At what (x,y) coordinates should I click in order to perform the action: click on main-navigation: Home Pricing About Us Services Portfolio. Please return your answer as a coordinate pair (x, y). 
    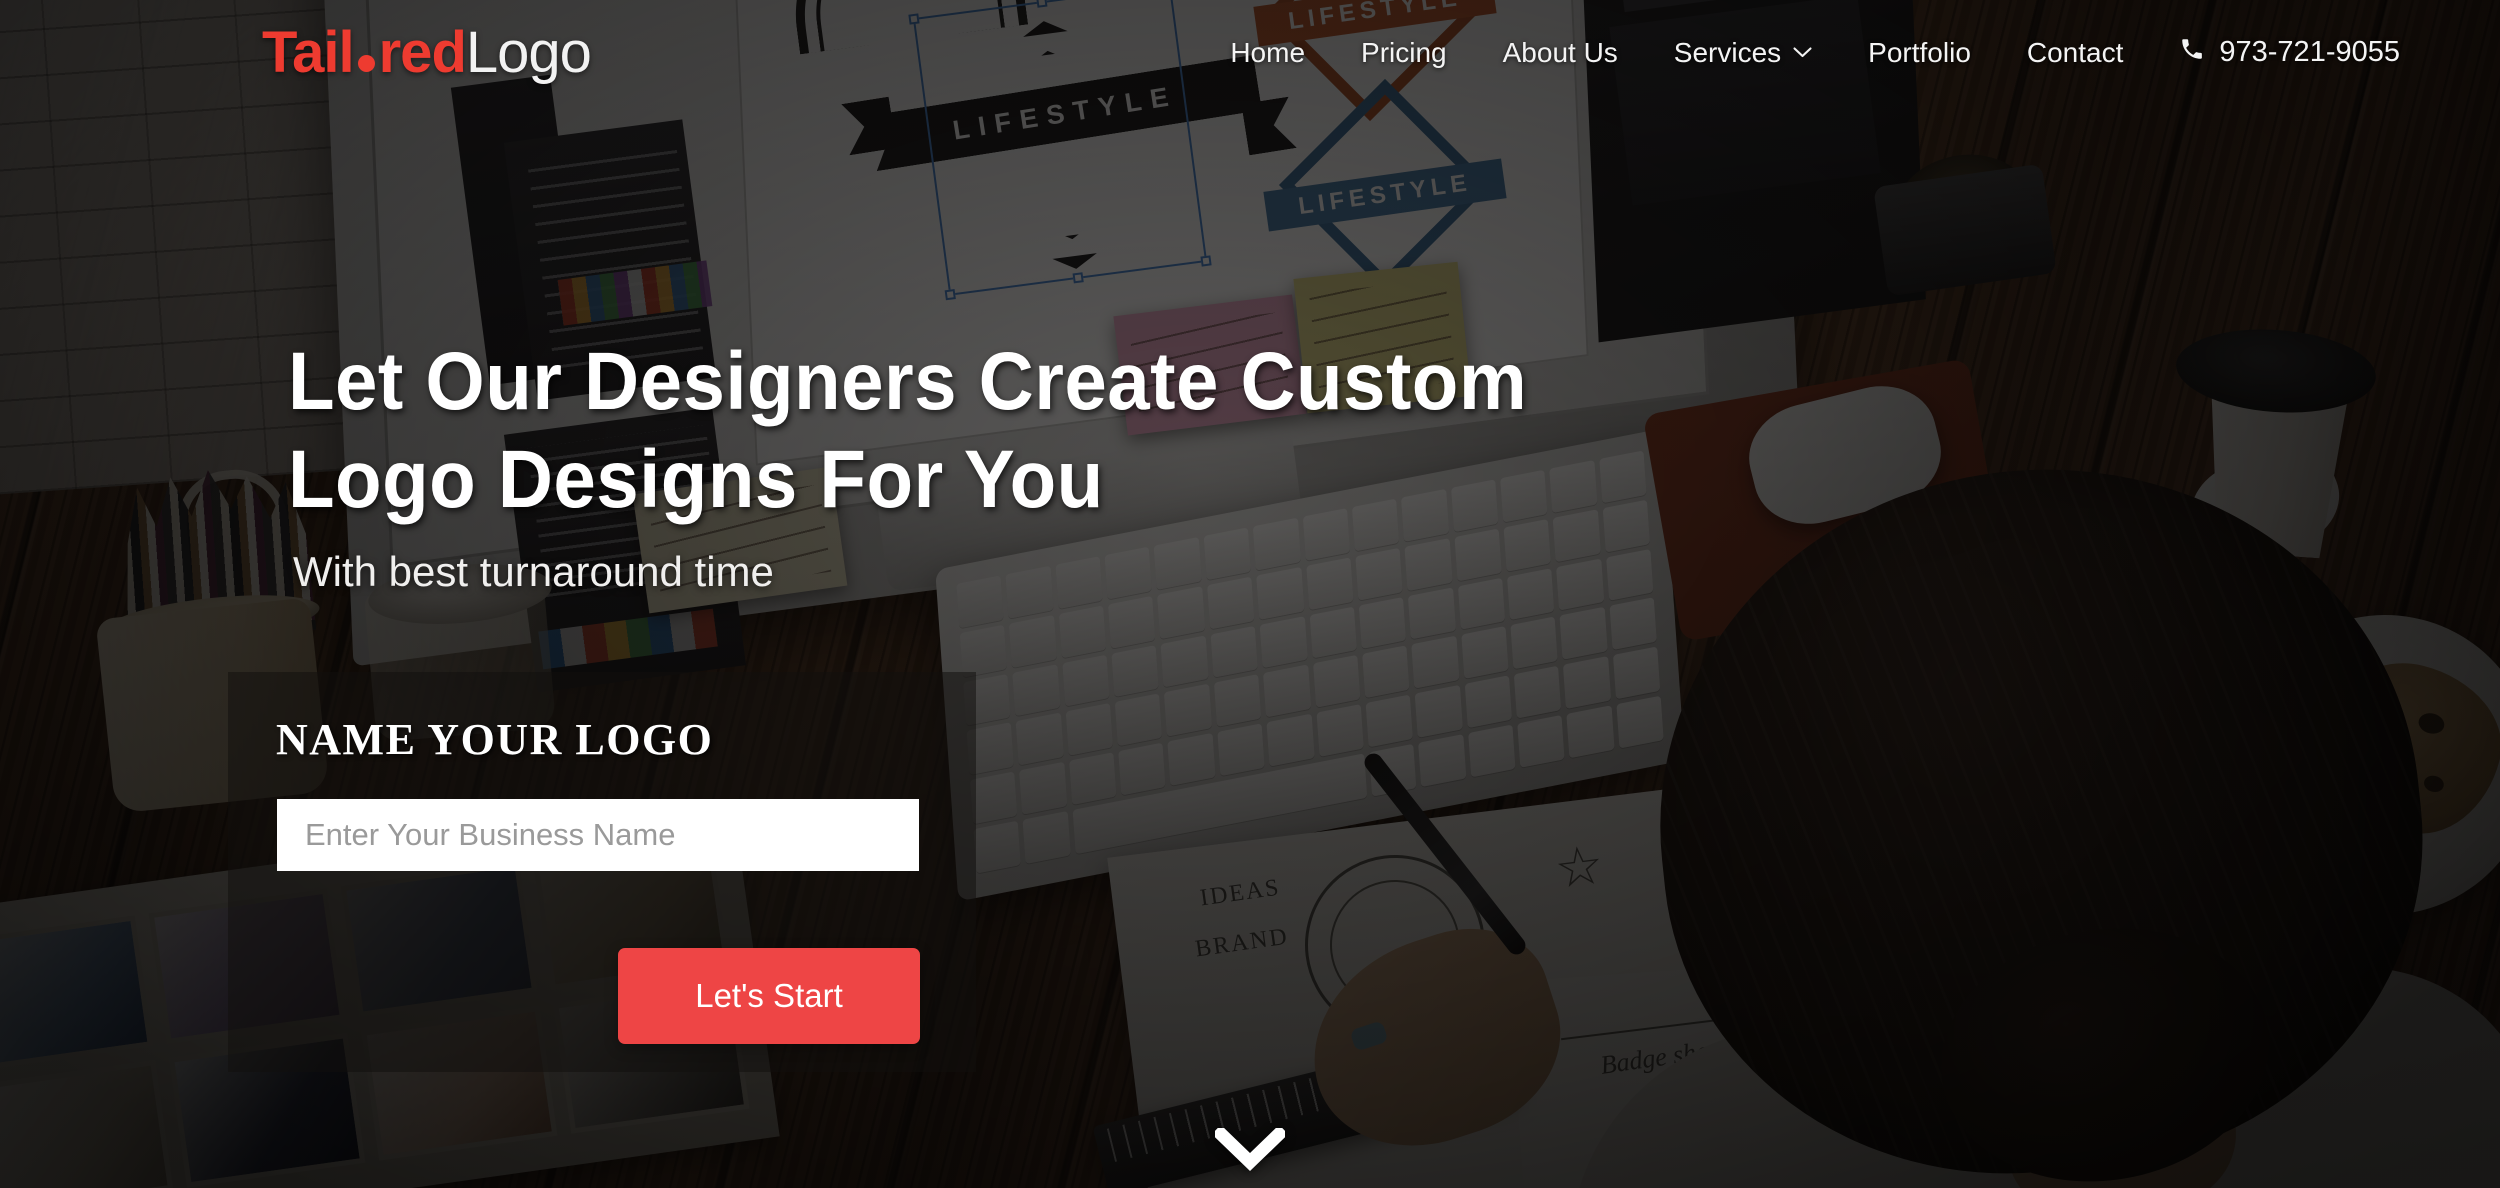
    Looking at the image, I should click on (1811, 53).